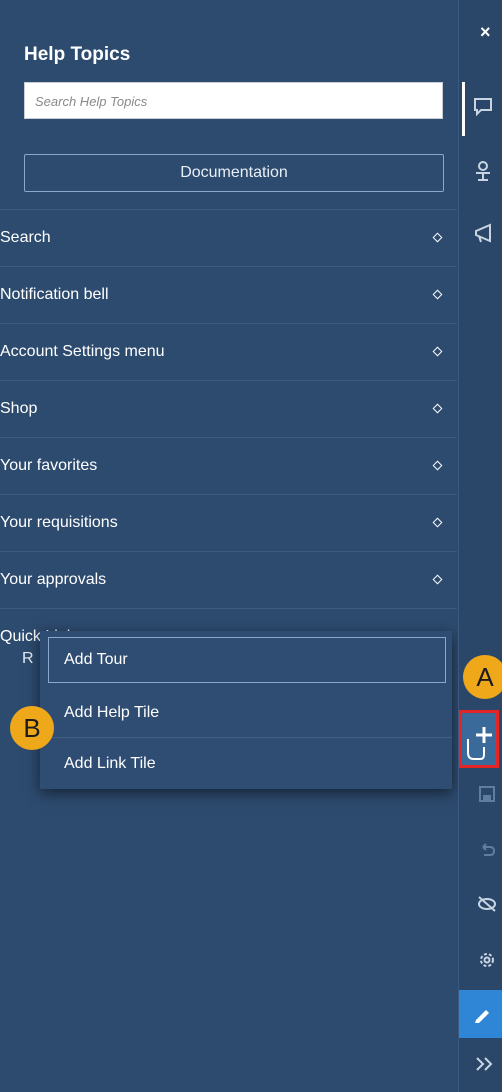  What do you see at coordinates (19, 408) in the screenshot?
I see `topic-label: Shop` at bounding box center [19, 408].